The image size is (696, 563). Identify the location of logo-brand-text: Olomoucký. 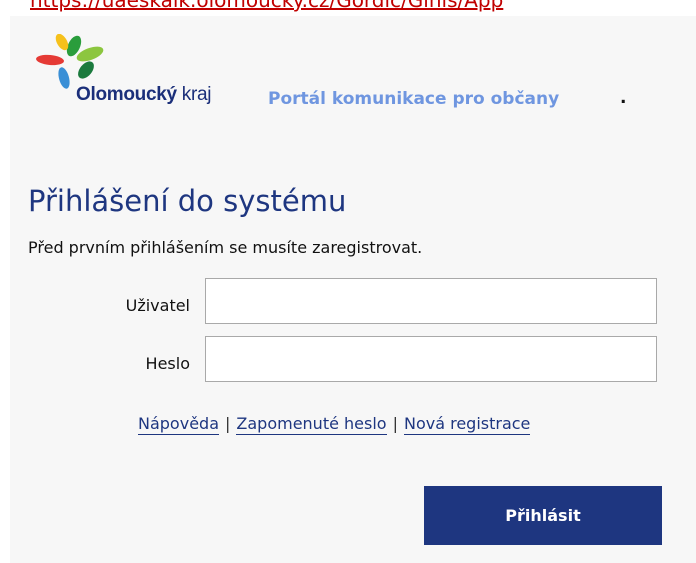
(126, 94).